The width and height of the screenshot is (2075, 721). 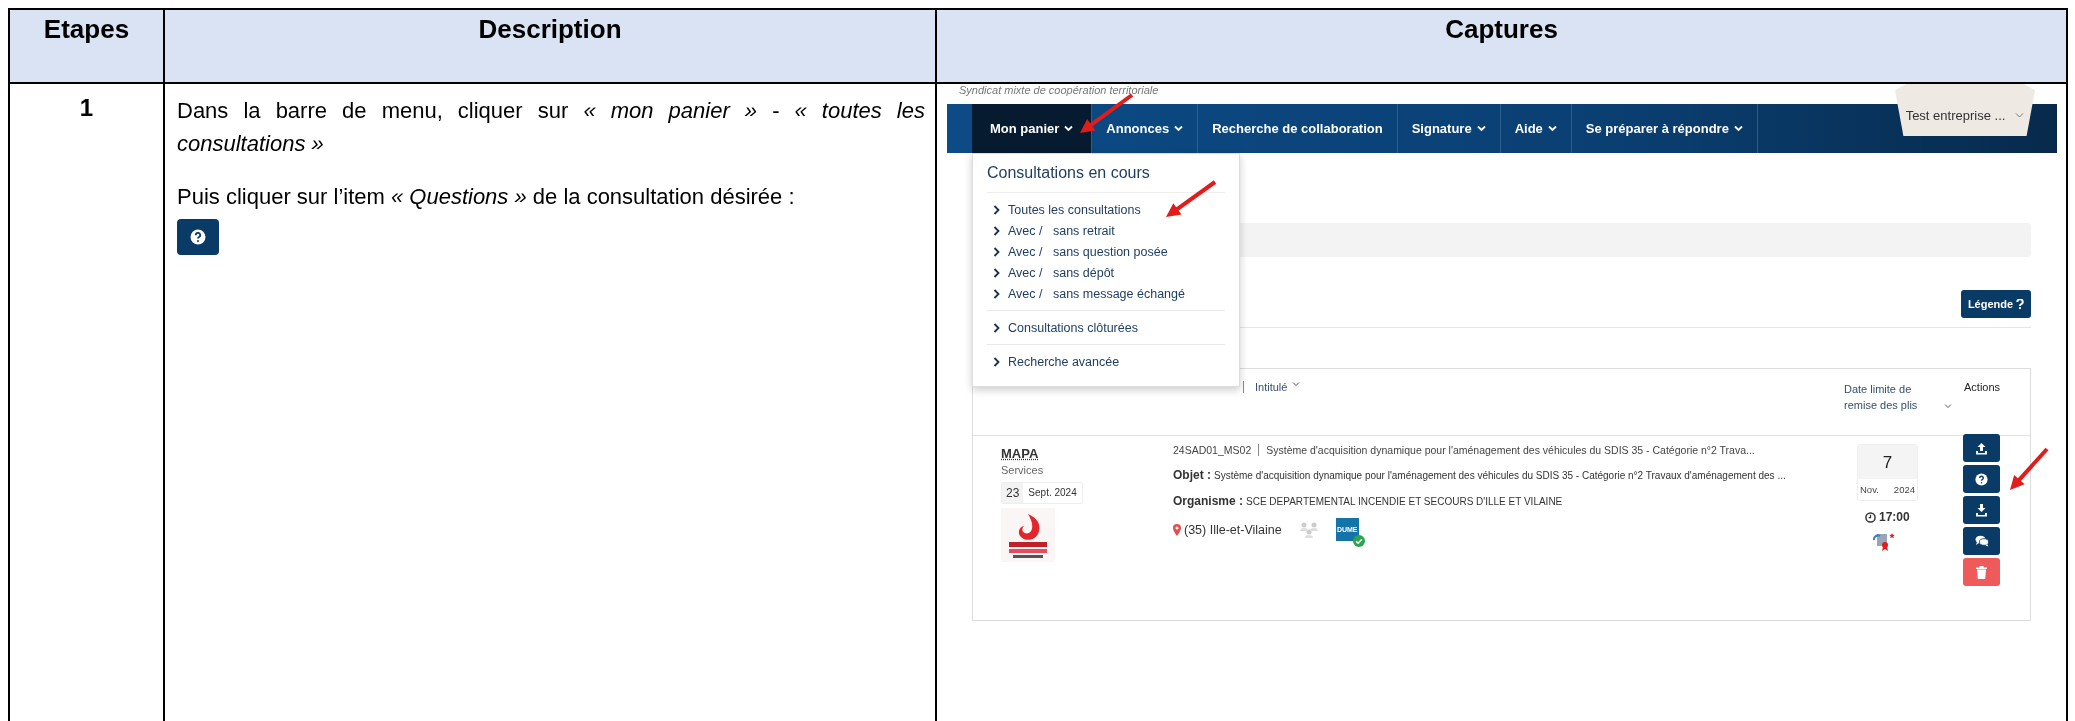 I want to click on certificate-icon, so click(x=1885, y=542).